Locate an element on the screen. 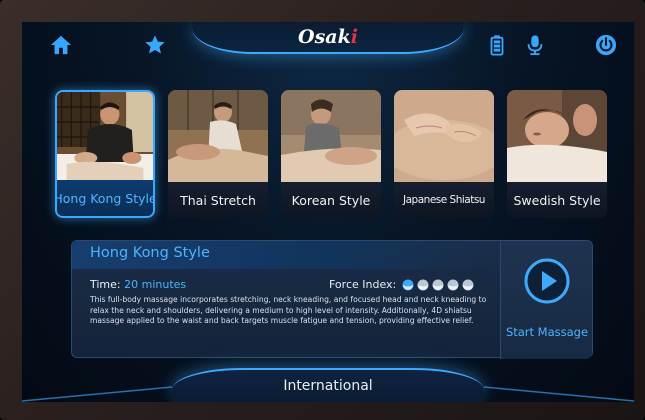  style-card-hong-kong: Hong Kong Style is located at coordinates (105, 154).